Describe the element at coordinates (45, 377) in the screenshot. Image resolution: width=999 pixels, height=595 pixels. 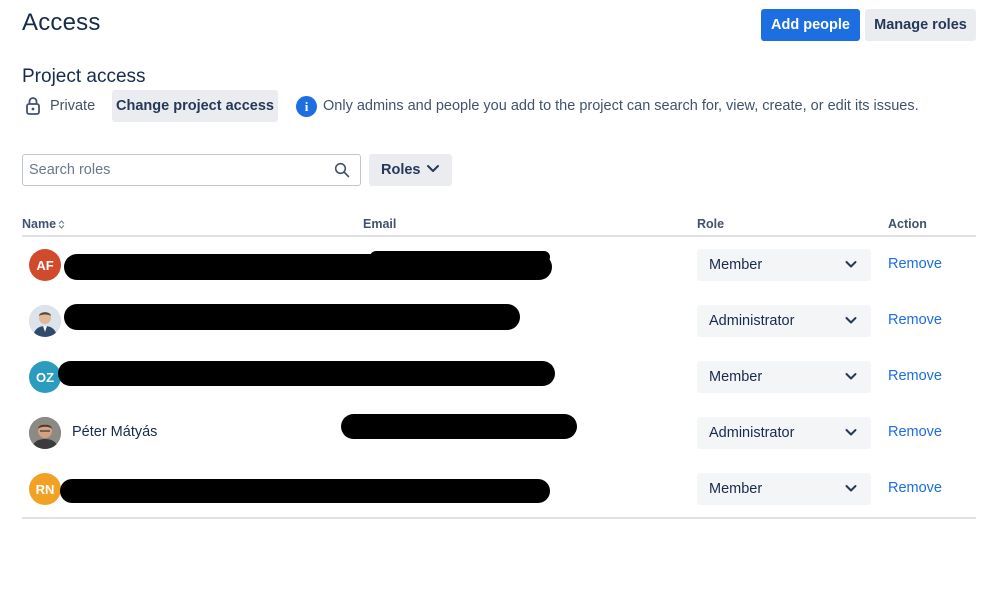
I see `avatar: OZ` at that location.